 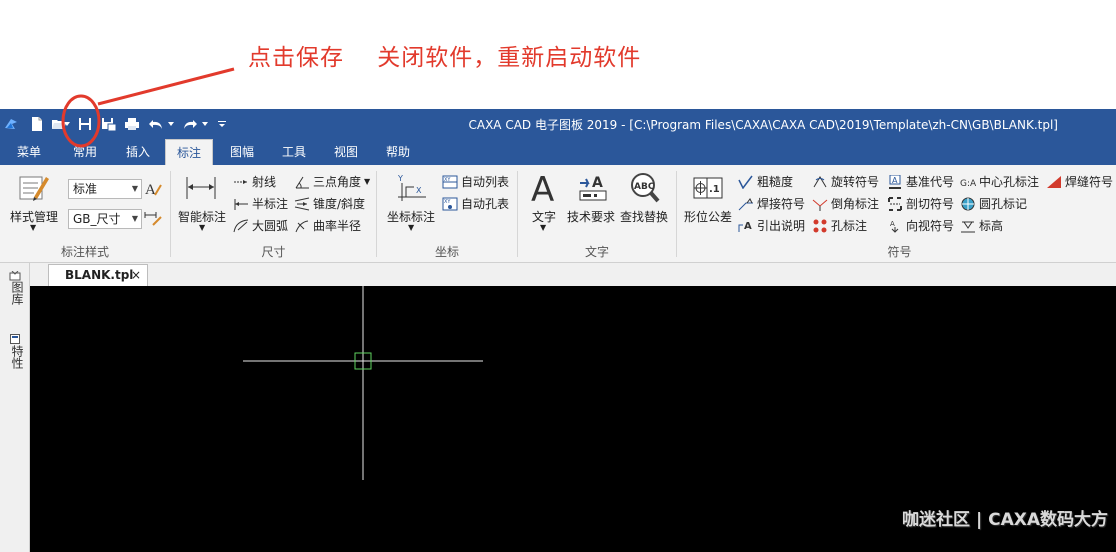 What do you see at coordinates (85, 152) in the screenshot?
I see `tab-common: 常用` at bounding box center [85, 152].